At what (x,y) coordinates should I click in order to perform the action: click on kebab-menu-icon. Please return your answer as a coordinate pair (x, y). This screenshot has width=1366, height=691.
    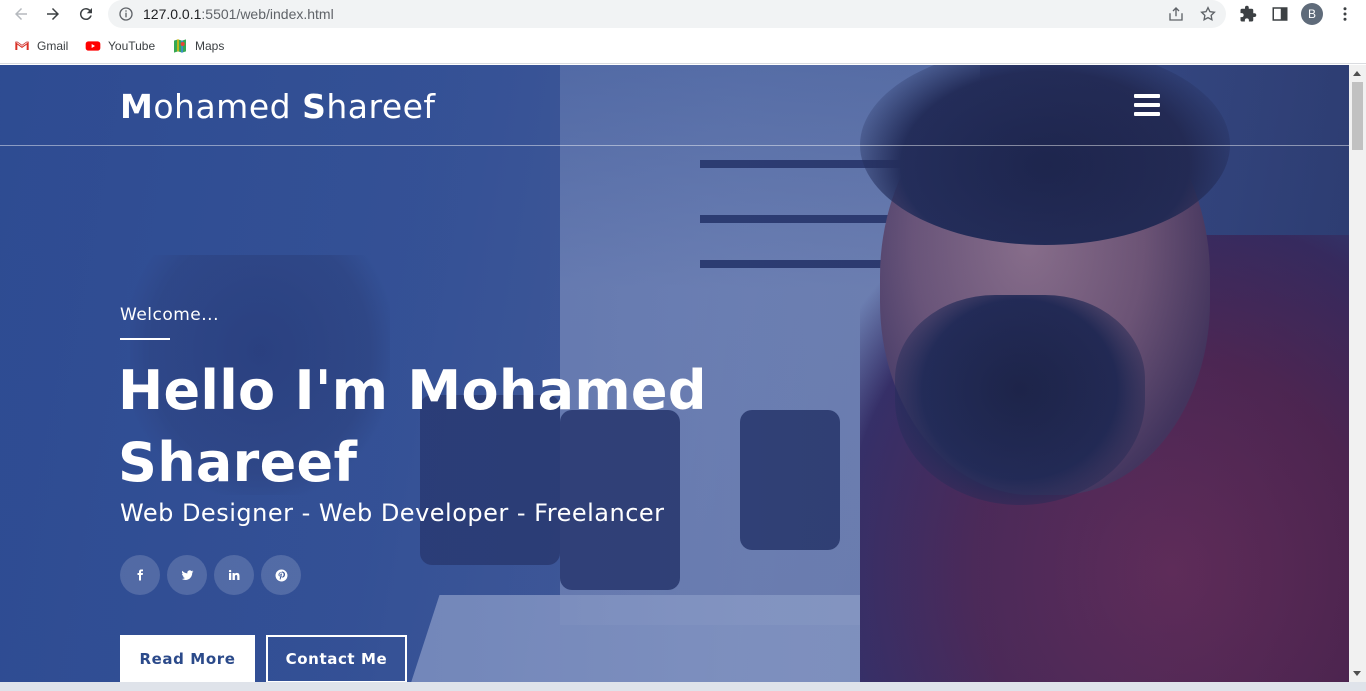
    Looking at the image, I should click on (1345, 14).